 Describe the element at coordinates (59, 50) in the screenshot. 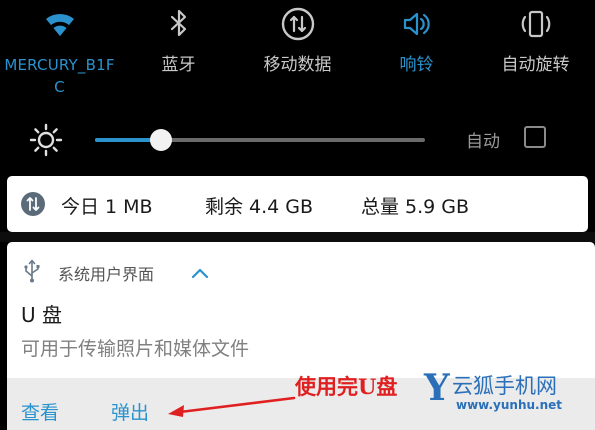

I see `wifi-tile: MERCURY_B1FC` at that location.